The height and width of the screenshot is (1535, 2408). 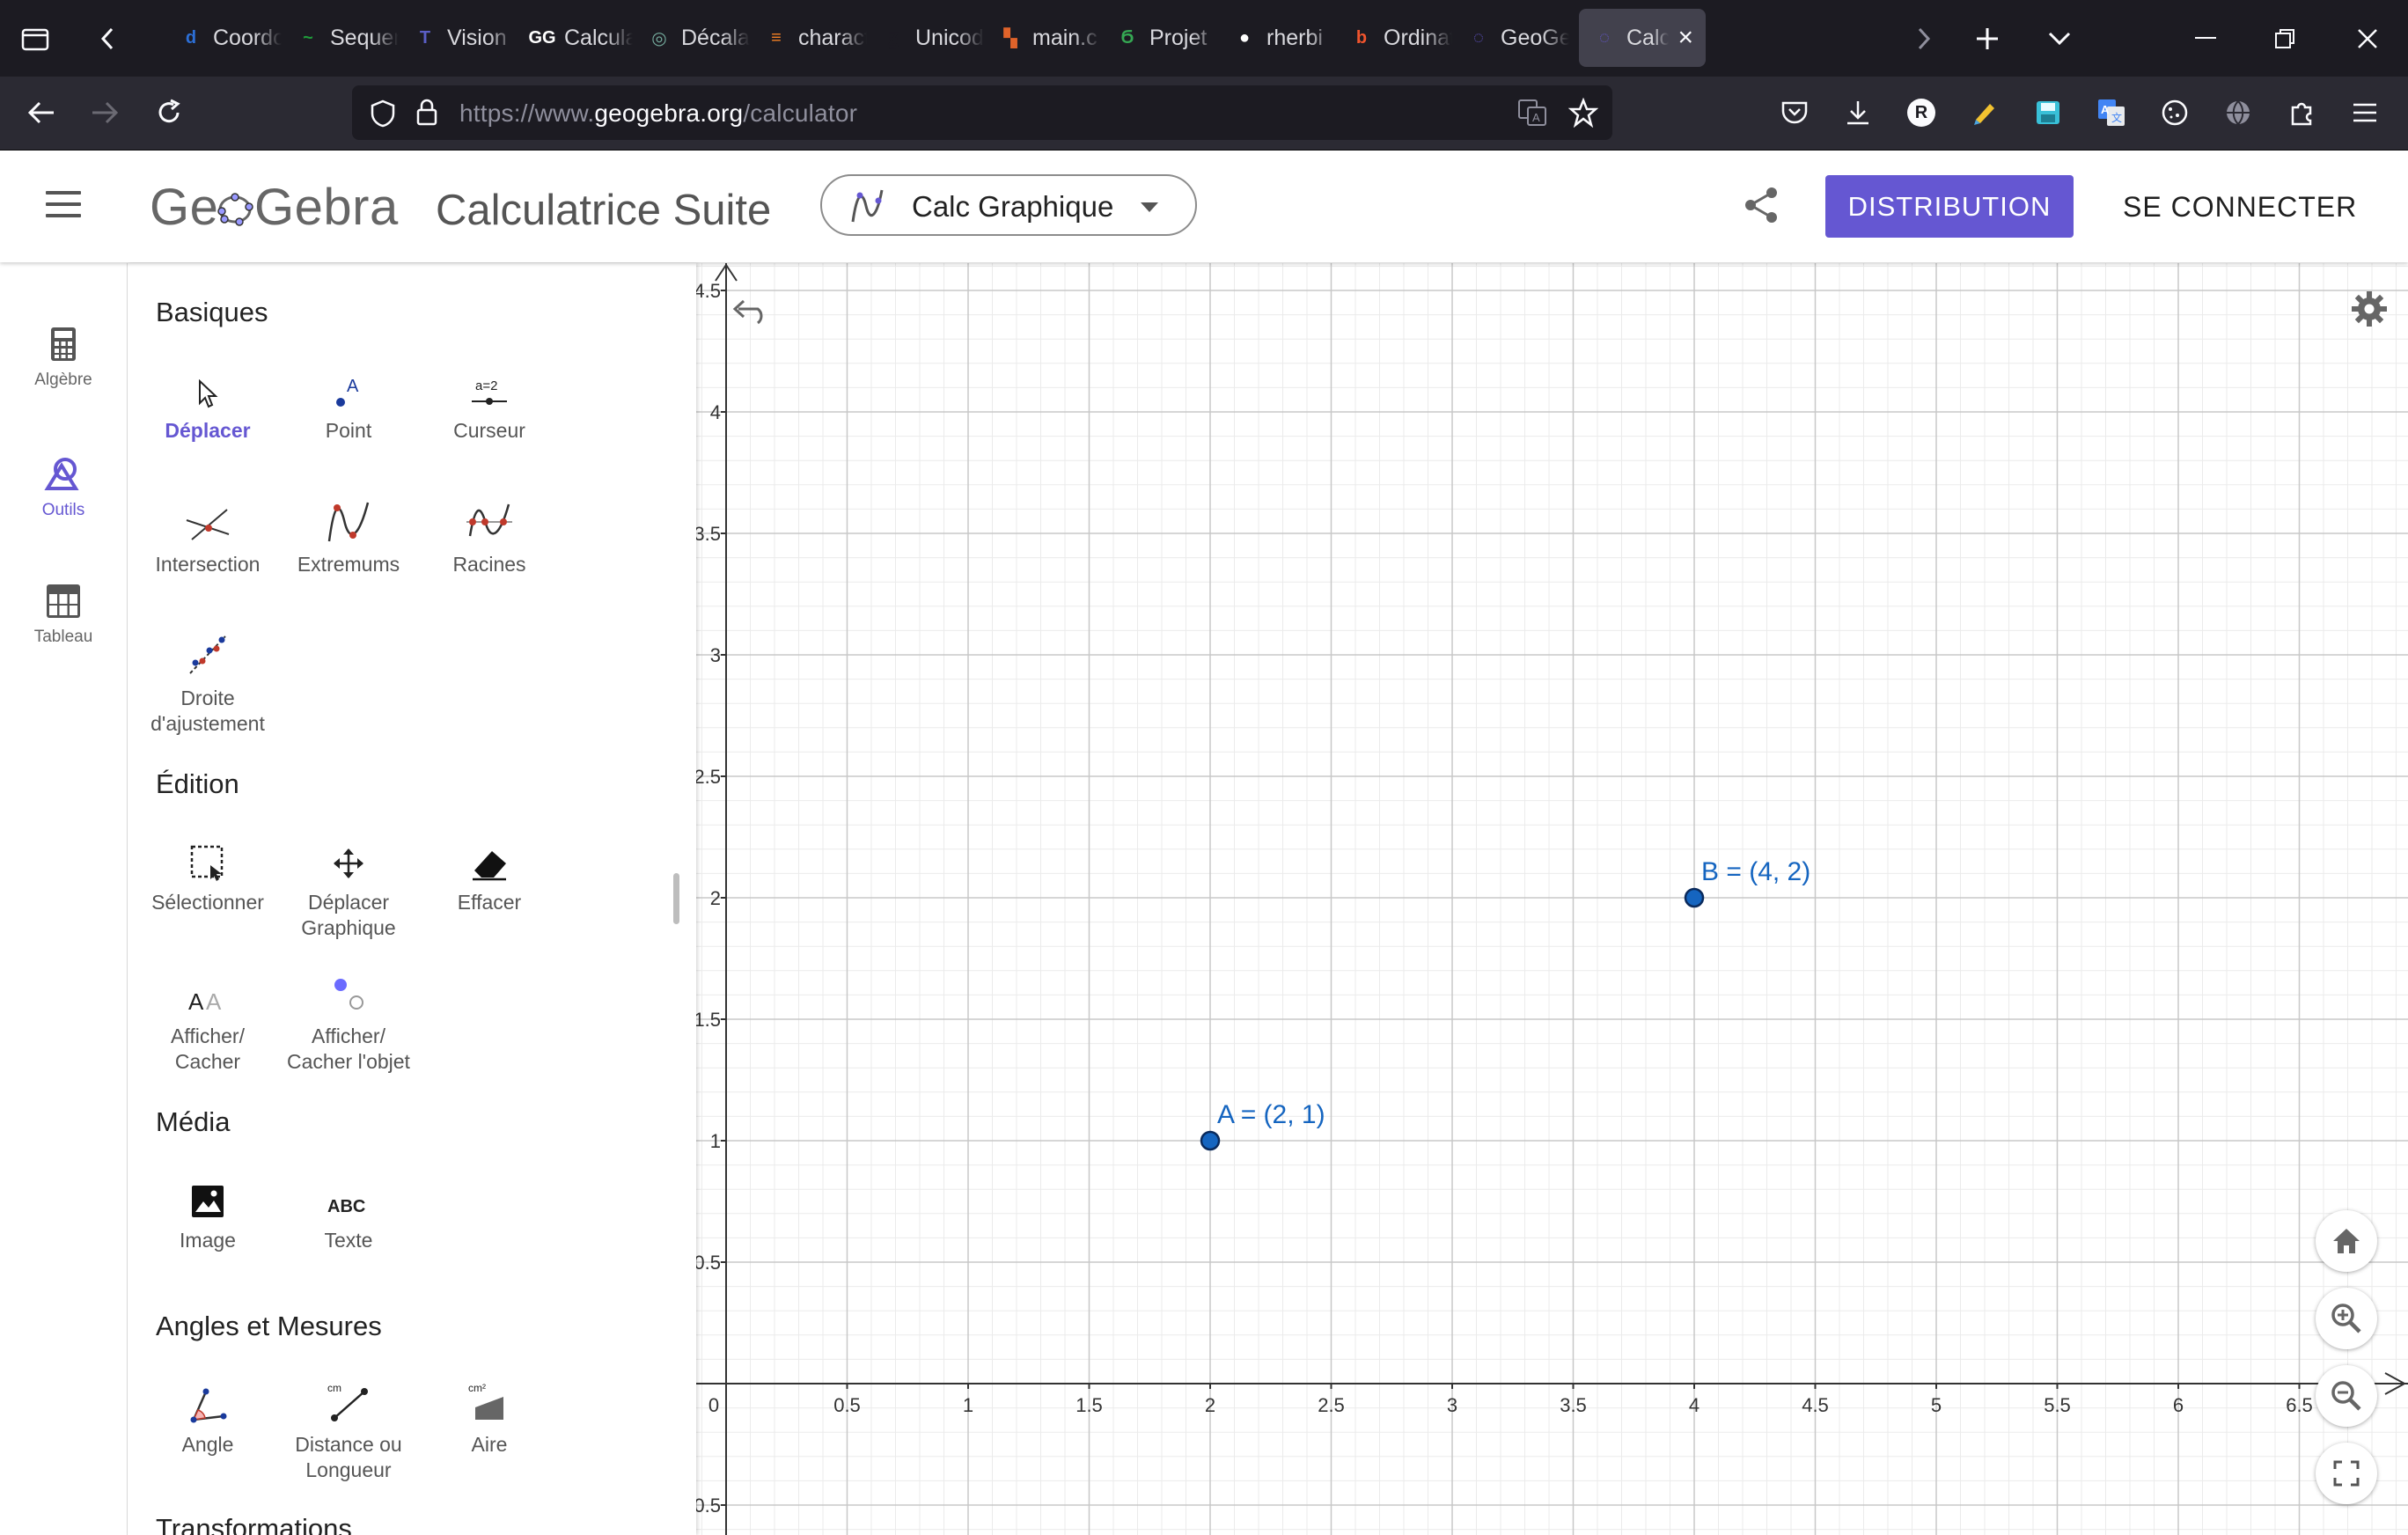 I want to click on tool-label: Texte, so click(x=348, y=1240).